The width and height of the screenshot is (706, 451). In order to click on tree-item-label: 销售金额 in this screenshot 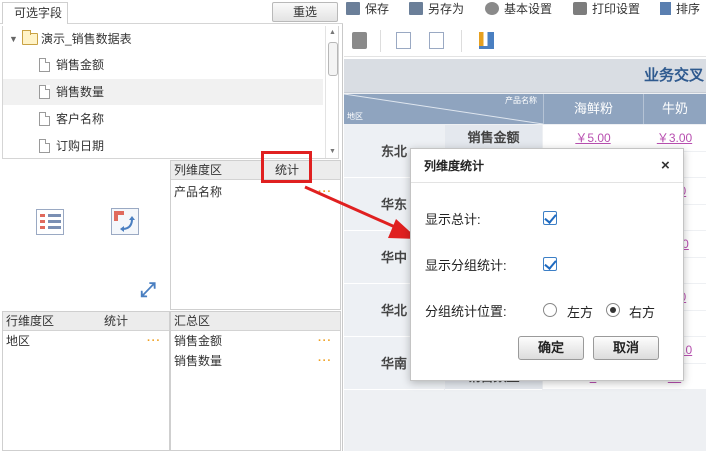, I will do `click(80, 65)`.